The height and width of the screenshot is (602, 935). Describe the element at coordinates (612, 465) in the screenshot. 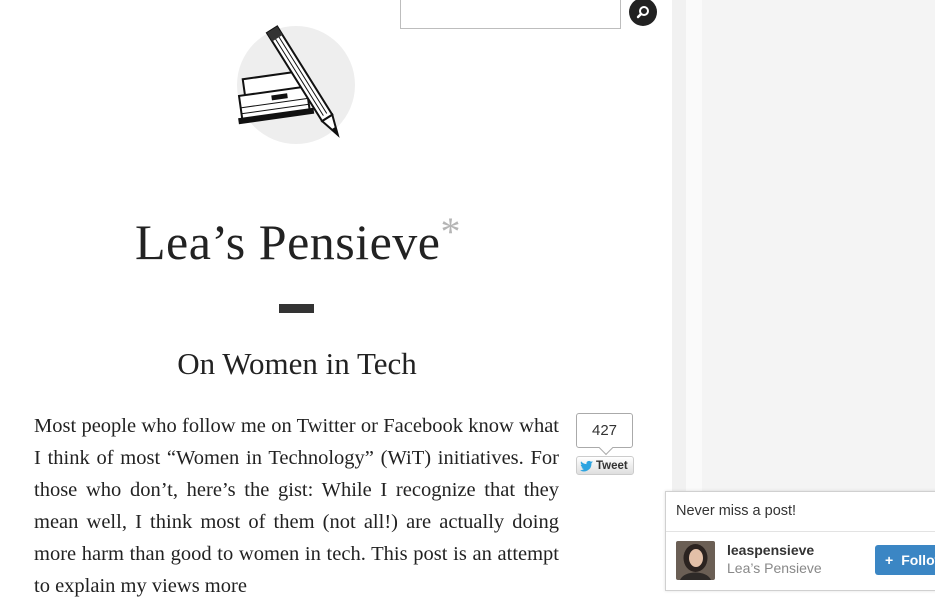

I see `tweet-label: Tweet` at that location.